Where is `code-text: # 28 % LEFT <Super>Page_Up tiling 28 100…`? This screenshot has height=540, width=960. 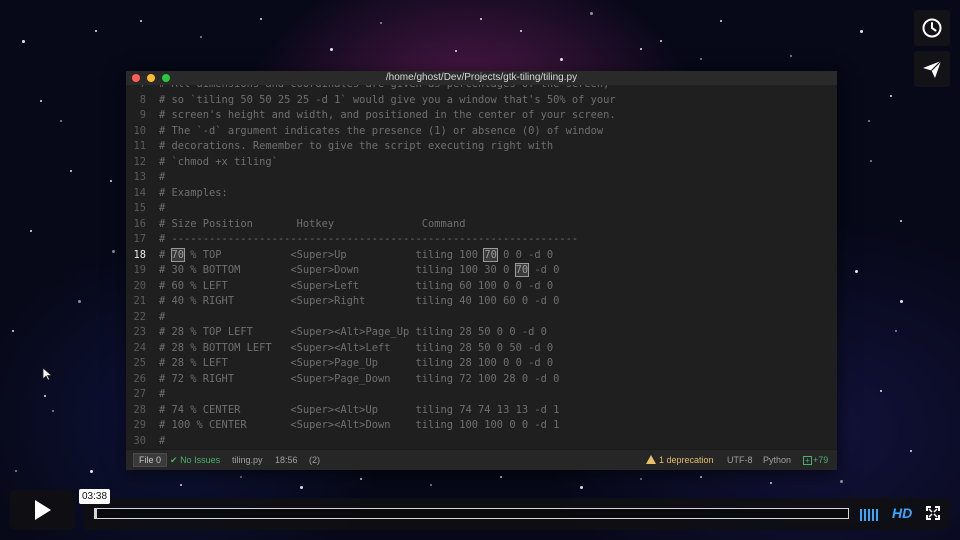 code-text: # 28 % LEFT <Super>Page_Up tiling 28 100… is located at coordinates (356, 363).